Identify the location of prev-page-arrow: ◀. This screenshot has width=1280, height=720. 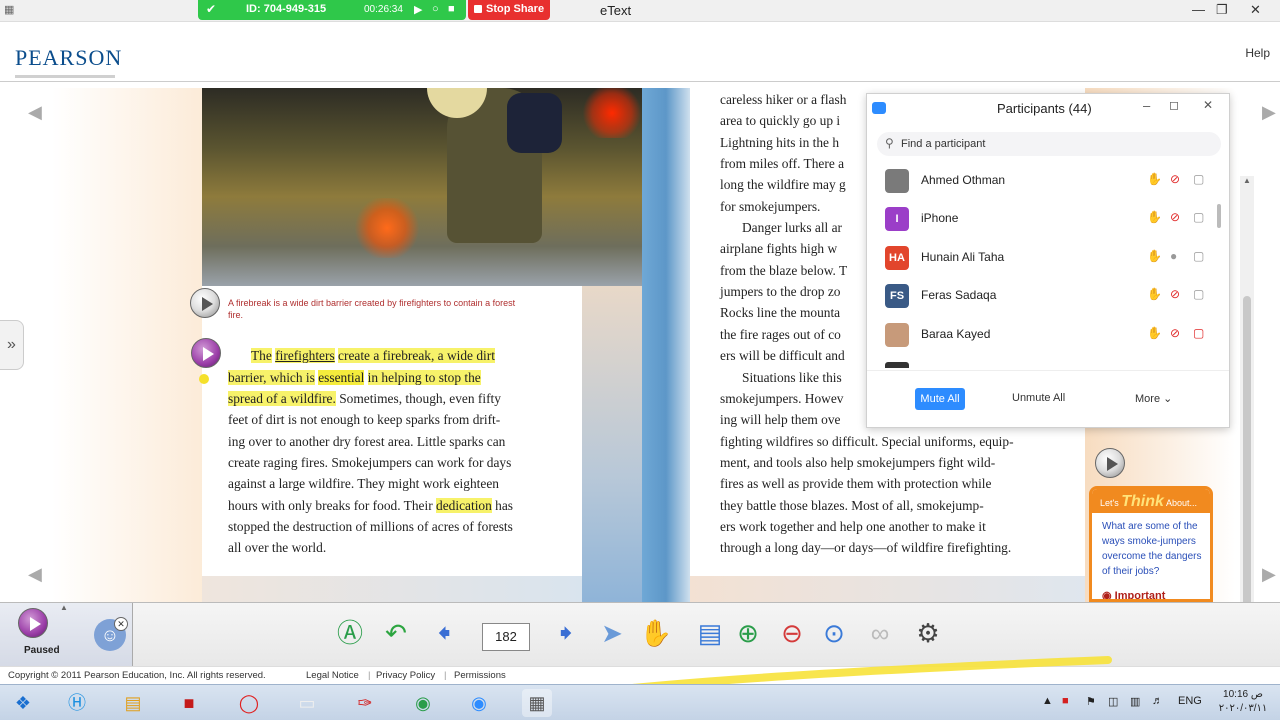
(38, 115).